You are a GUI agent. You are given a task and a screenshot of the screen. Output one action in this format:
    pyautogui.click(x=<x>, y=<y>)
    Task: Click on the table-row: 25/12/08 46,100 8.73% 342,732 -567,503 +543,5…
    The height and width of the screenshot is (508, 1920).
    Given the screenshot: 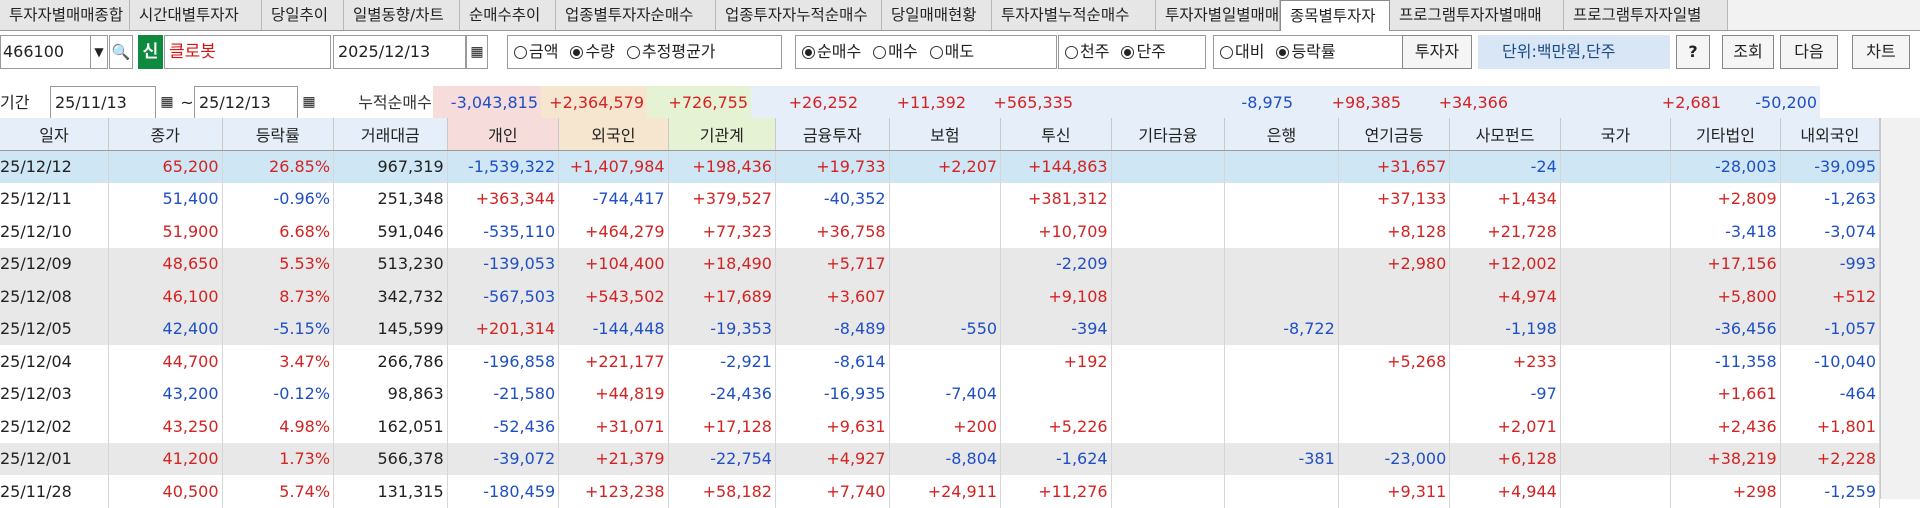 What is the action you would take?
    pyautogui.click(x=940, y=296)
    